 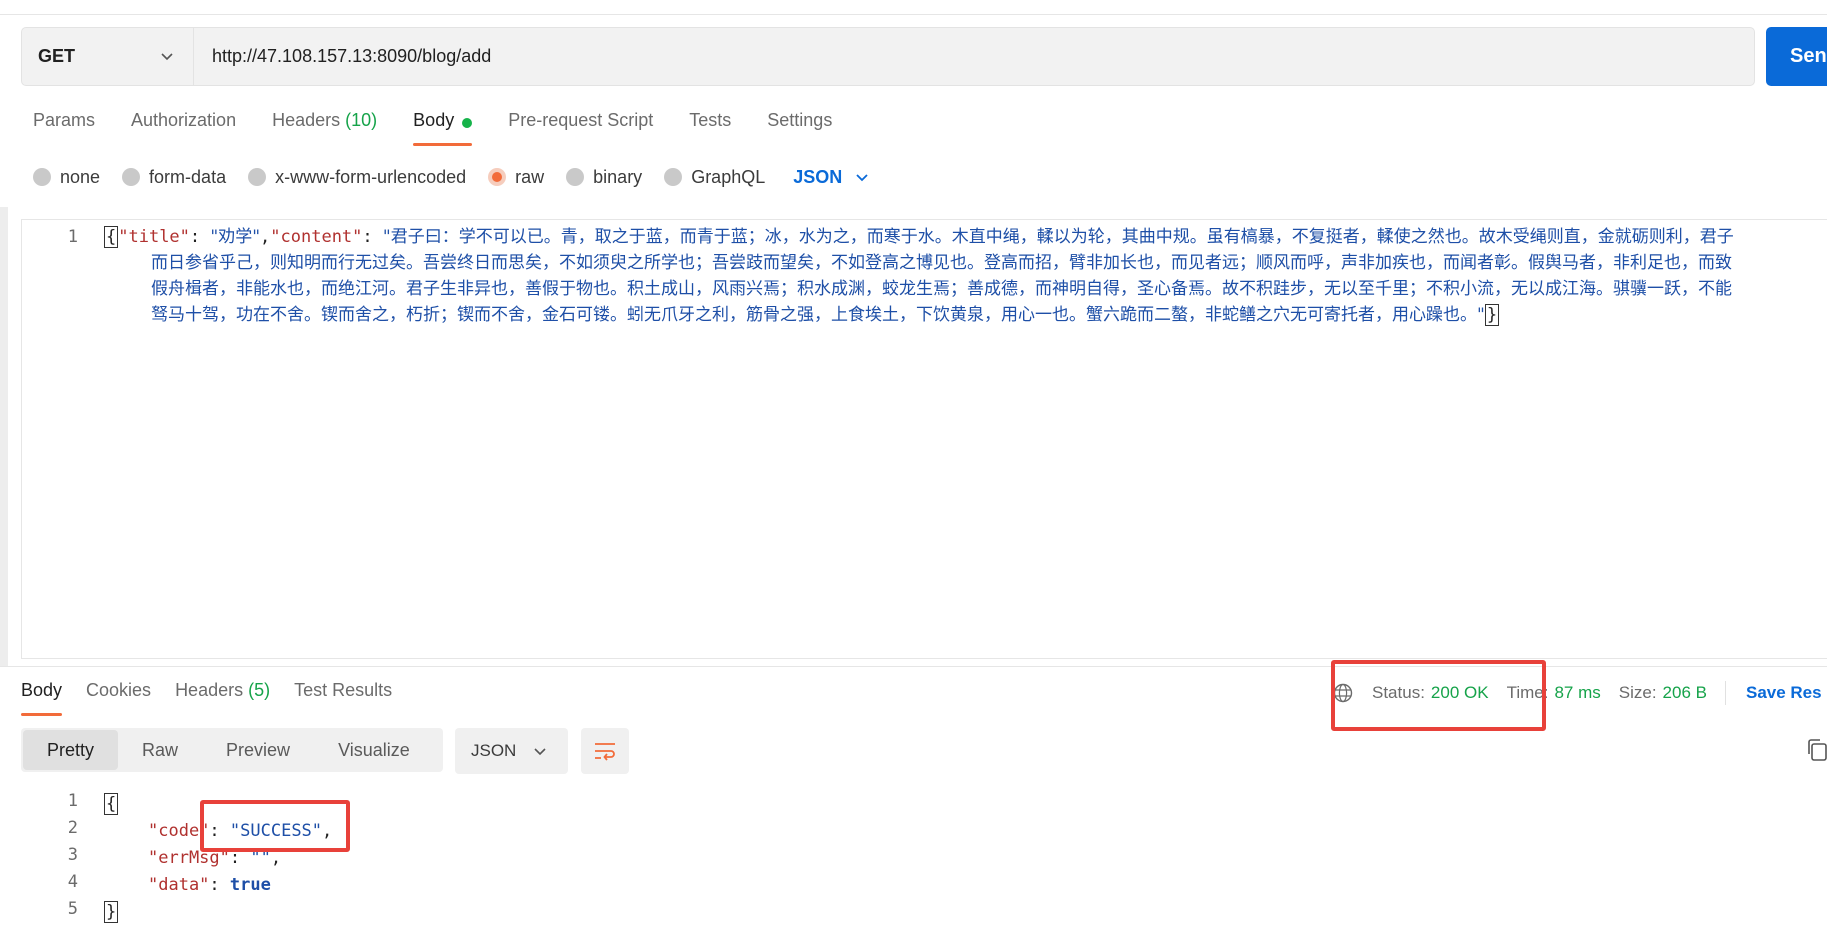 I want to click on url-input: http://47.108.157.13:8090/blog/add, so click(x=351, y=56).